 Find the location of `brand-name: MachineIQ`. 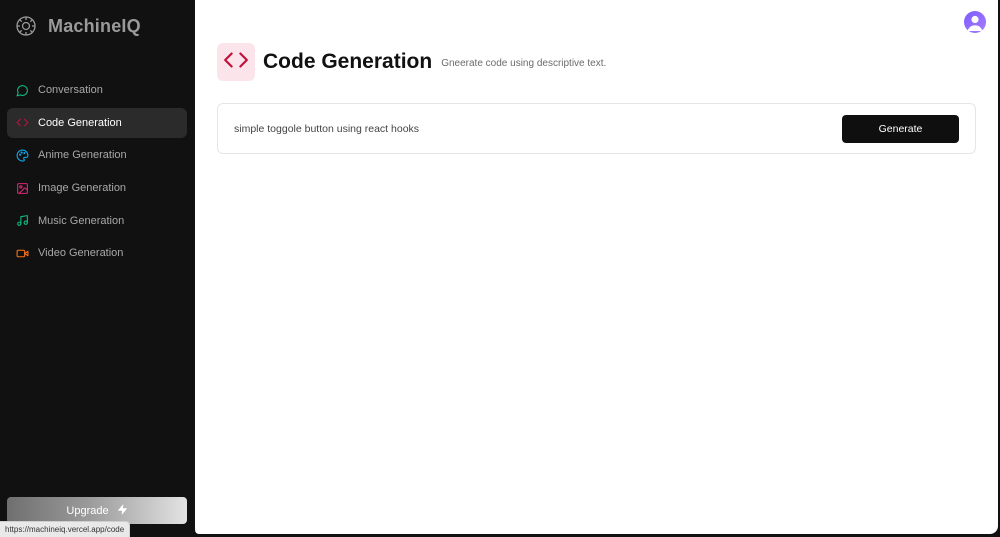

brand-name: MachineIQ is located at coordinates (94, 25).